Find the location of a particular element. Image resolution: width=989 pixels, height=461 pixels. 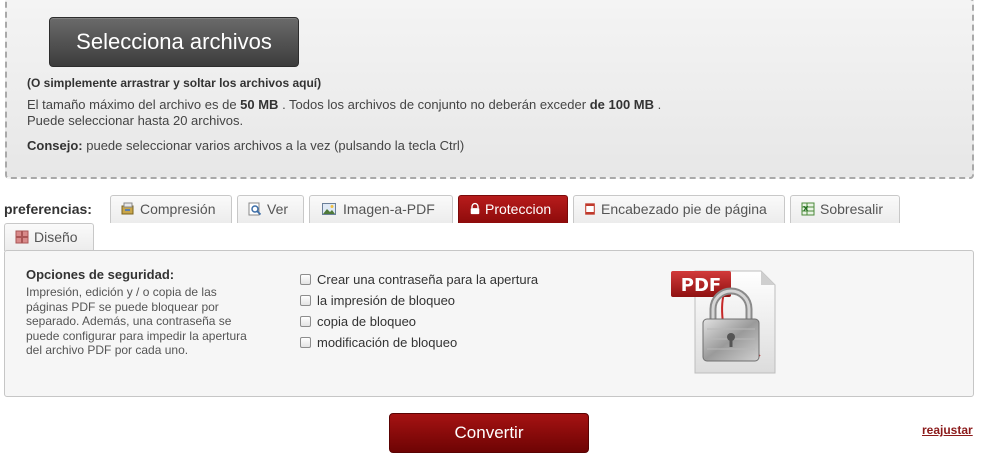

excel-icon: X is located at coordinates (808, 209).